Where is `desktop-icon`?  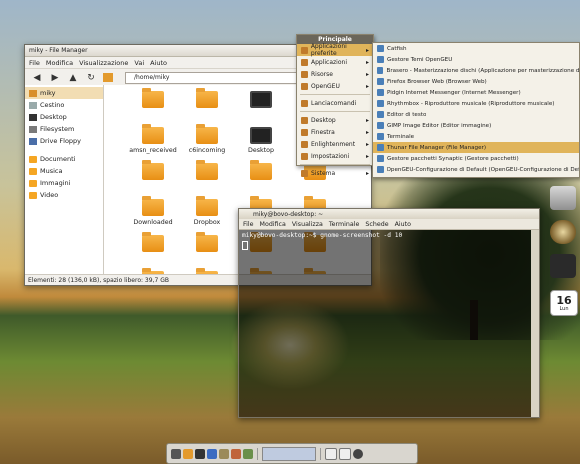
desktop-icon is located at coordinates (33, 117).